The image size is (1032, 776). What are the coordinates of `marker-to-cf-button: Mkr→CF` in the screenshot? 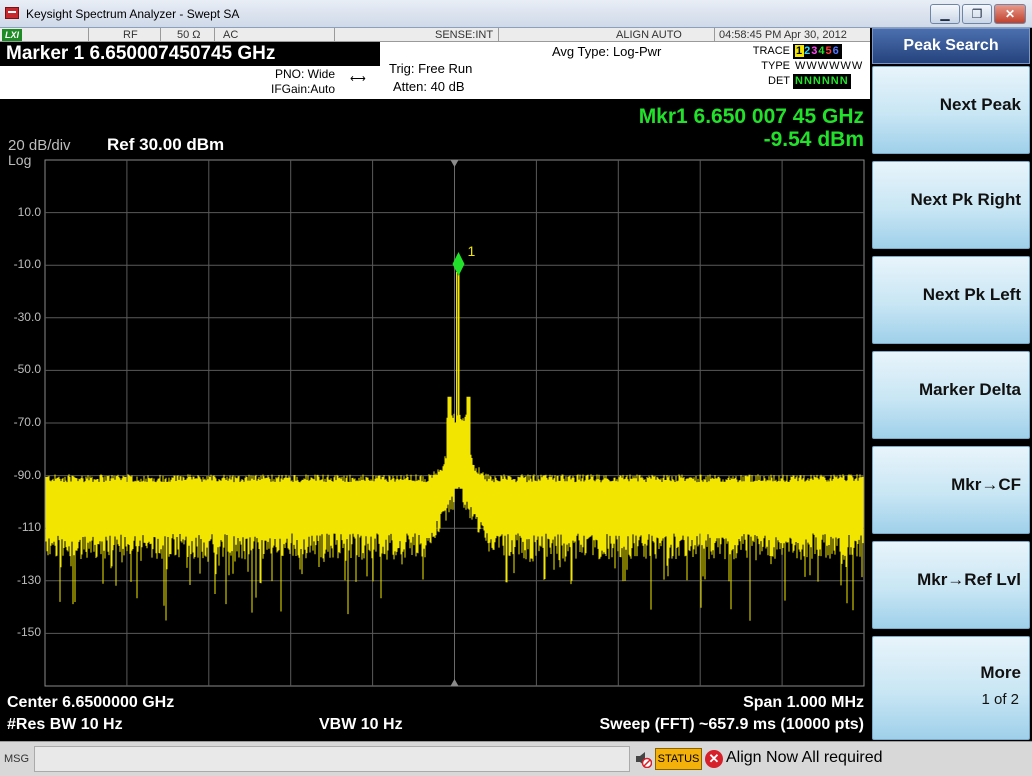 It's located at (951, 490).